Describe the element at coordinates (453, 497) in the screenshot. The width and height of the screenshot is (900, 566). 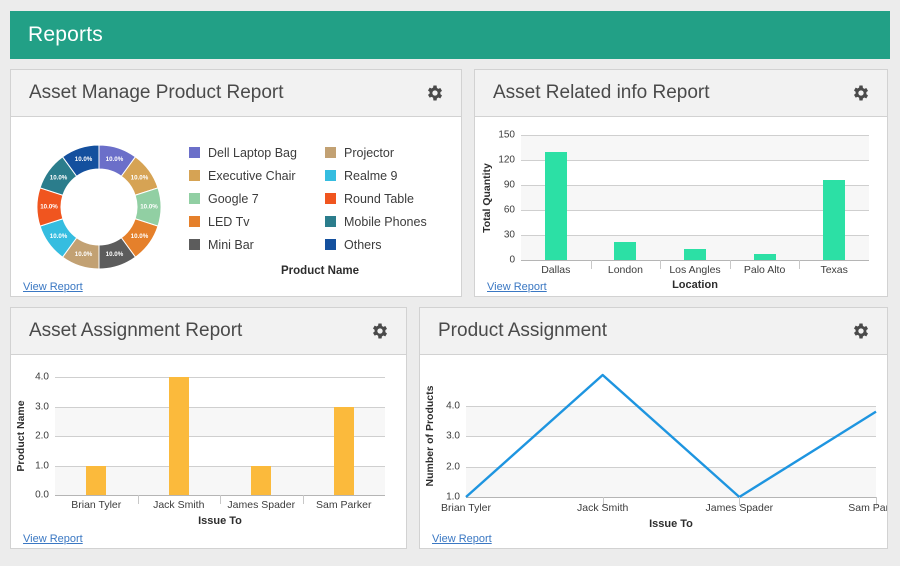
I see `y-axis-tick: 1.0` at that location.